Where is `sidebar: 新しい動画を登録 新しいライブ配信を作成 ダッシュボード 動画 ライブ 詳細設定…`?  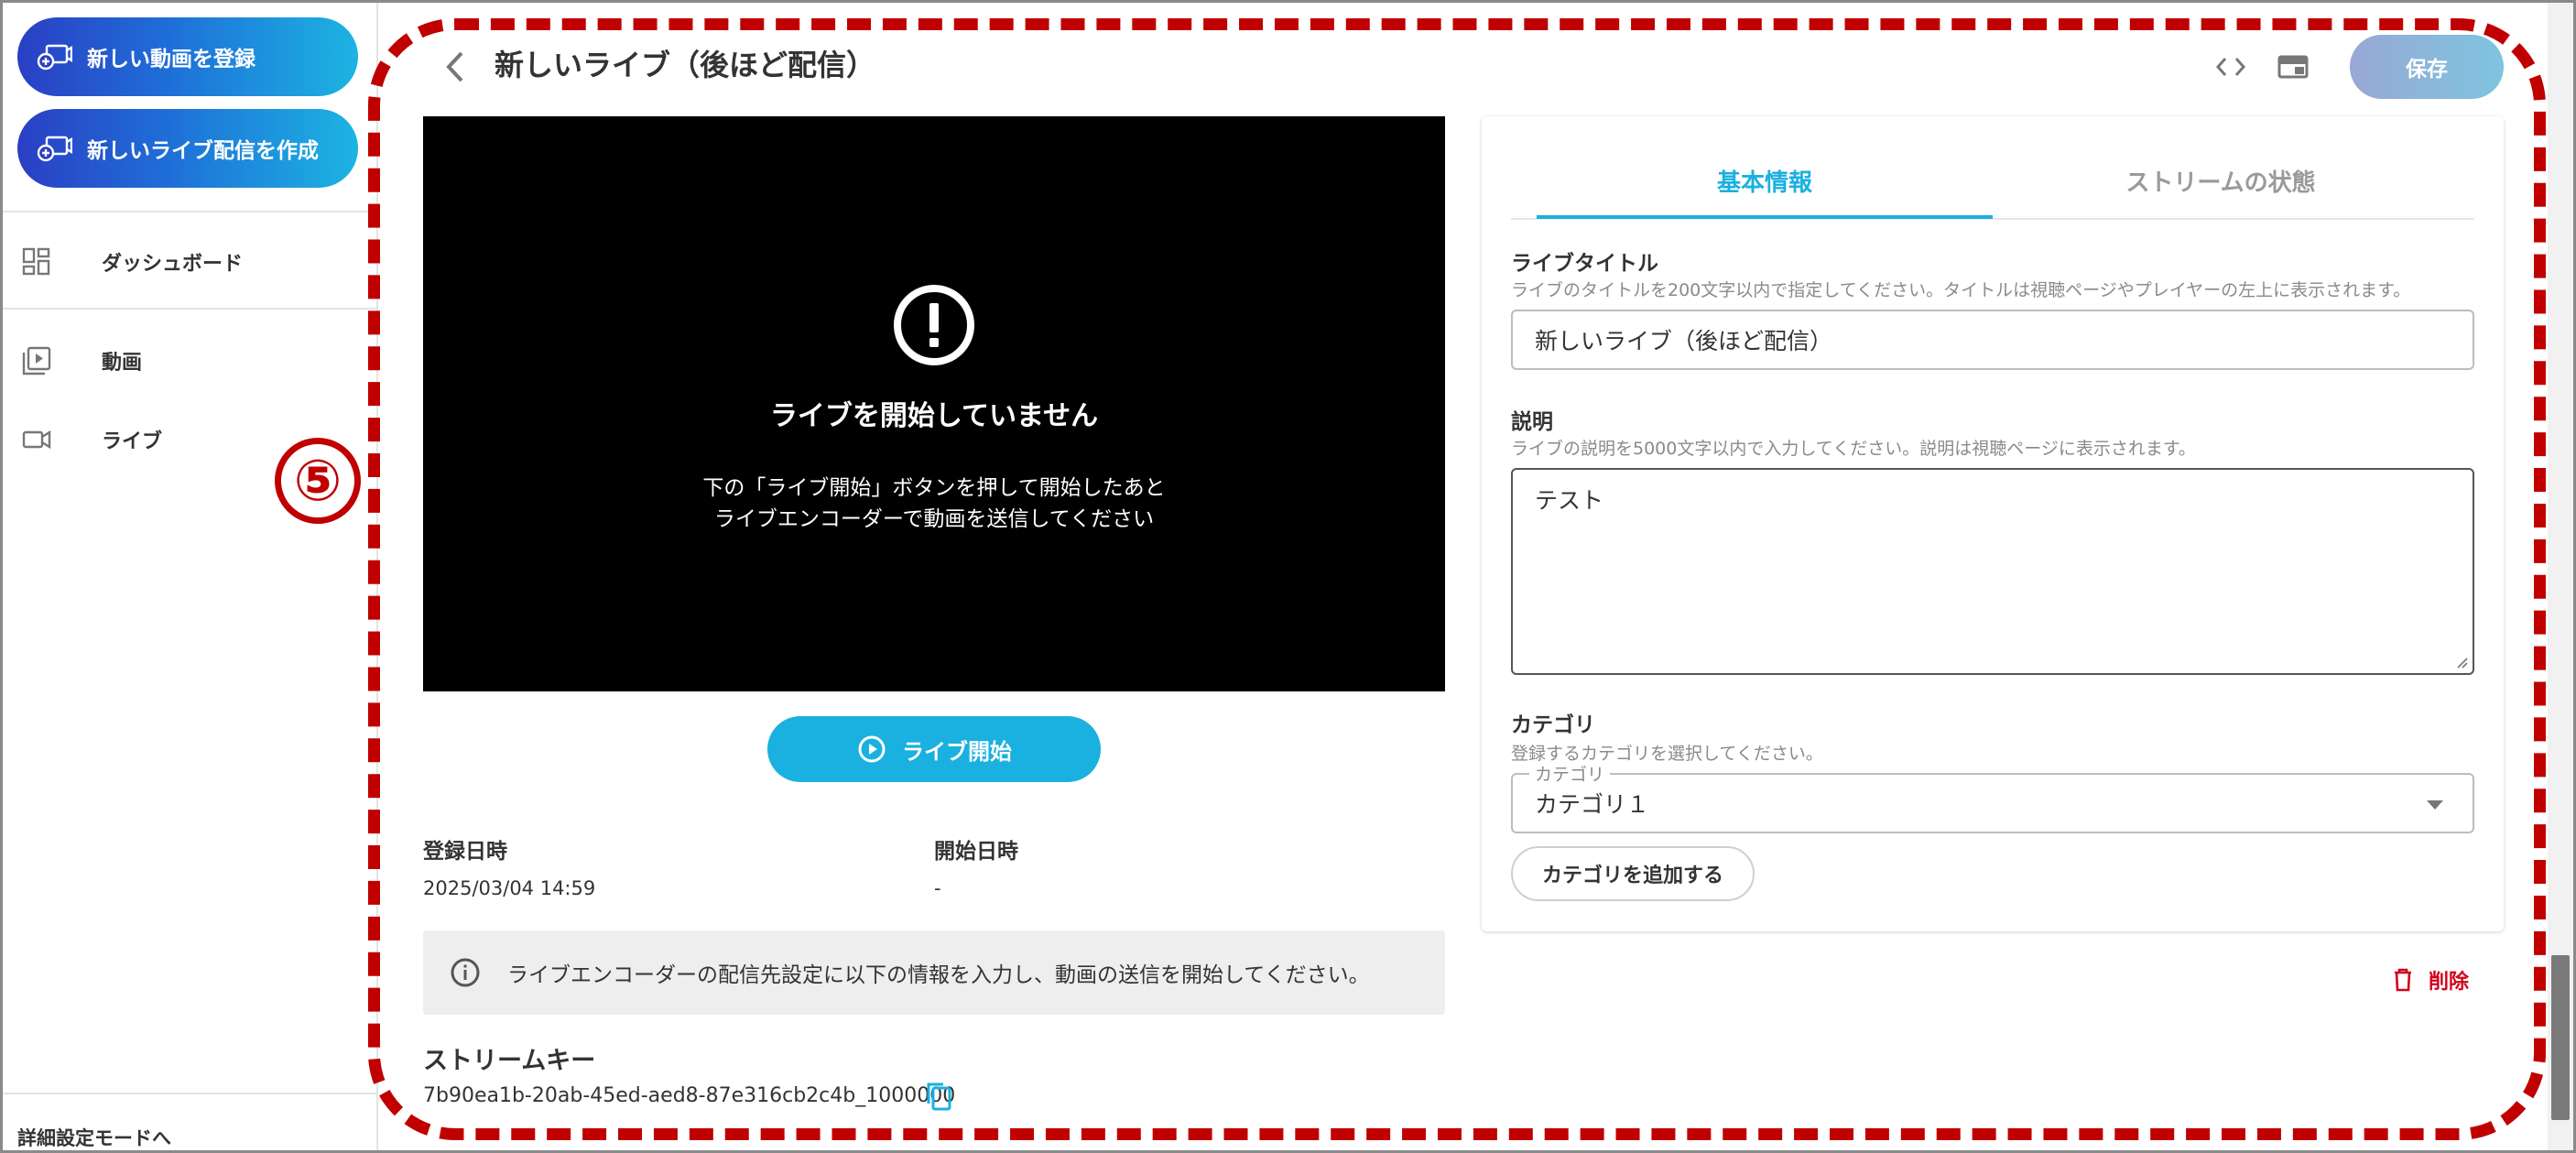 sidebar: 新しい動画を登録 新しいライブ配信を作成 ダッシュボード 動画 ライブ 詳細設定… is located at coordinates (190, 576).